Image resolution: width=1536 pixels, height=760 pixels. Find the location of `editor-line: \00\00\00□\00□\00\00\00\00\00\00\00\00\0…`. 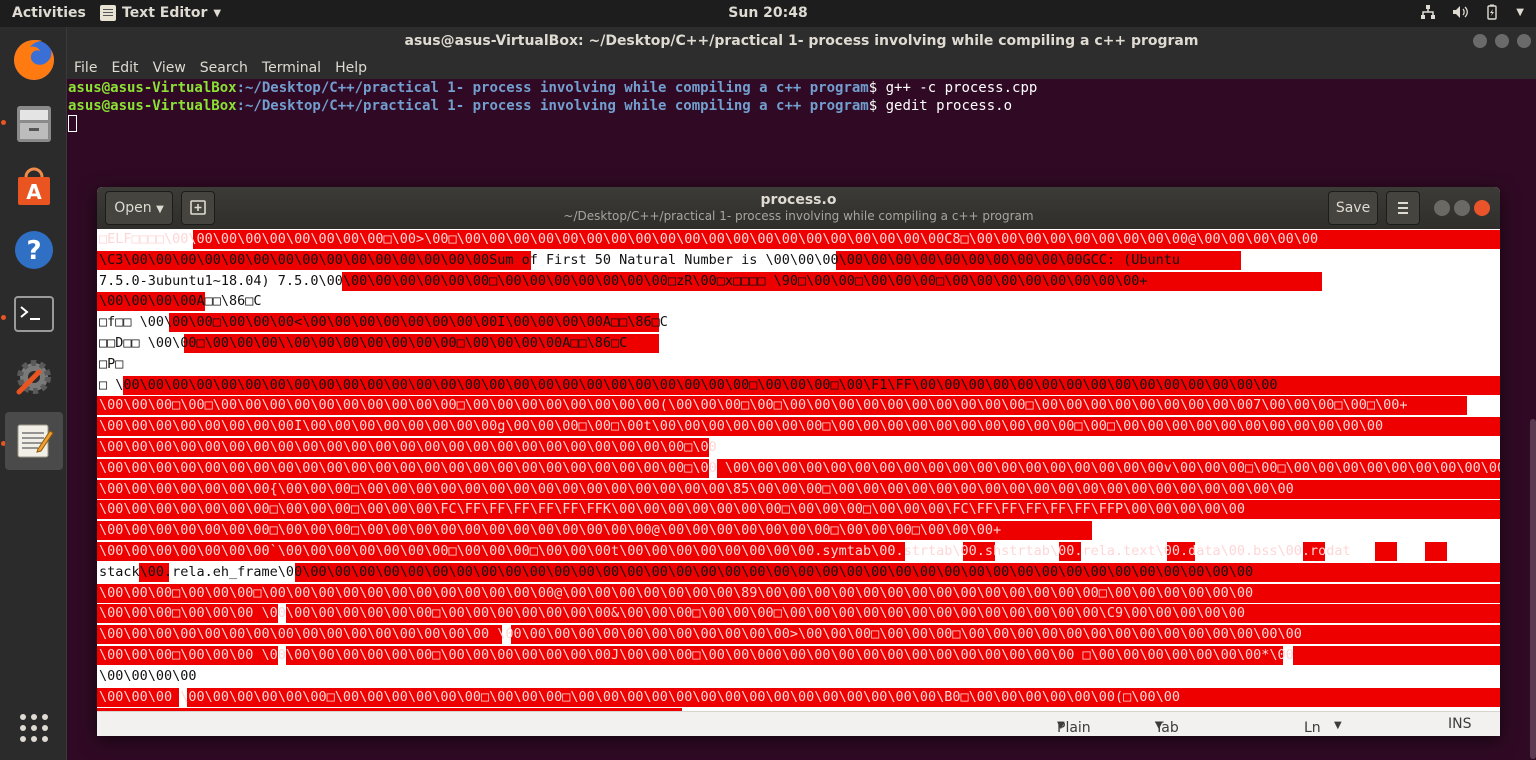

editor-line: \00\00\00□\00□\00\00\00\00\00\00\00\00\0… is located at coordinates (798, 405).